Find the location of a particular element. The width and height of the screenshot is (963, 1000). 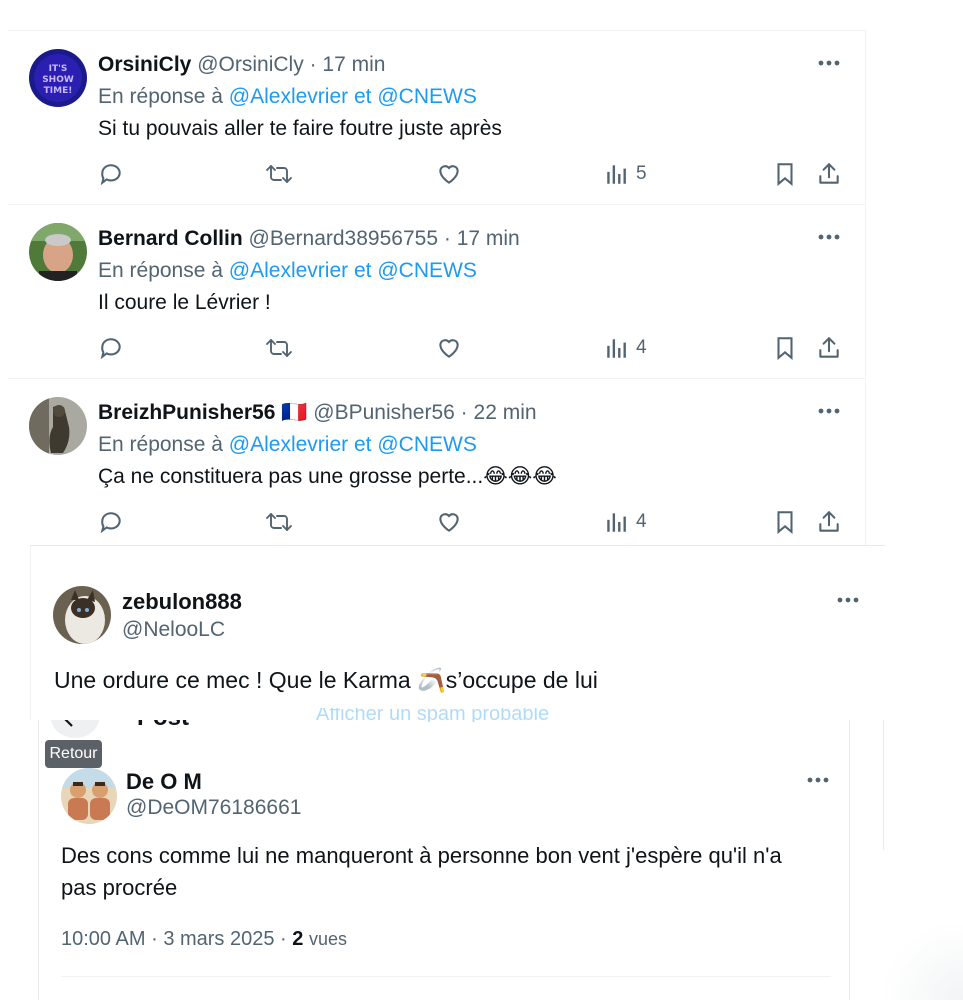

svg-text: IT'S is located at coordinates (58, 69).